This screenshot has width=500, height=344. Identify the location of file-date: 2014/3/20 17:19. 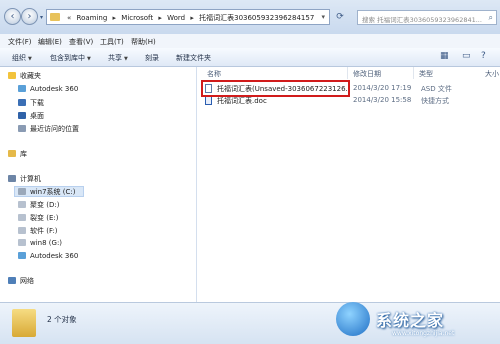
(382, 88).